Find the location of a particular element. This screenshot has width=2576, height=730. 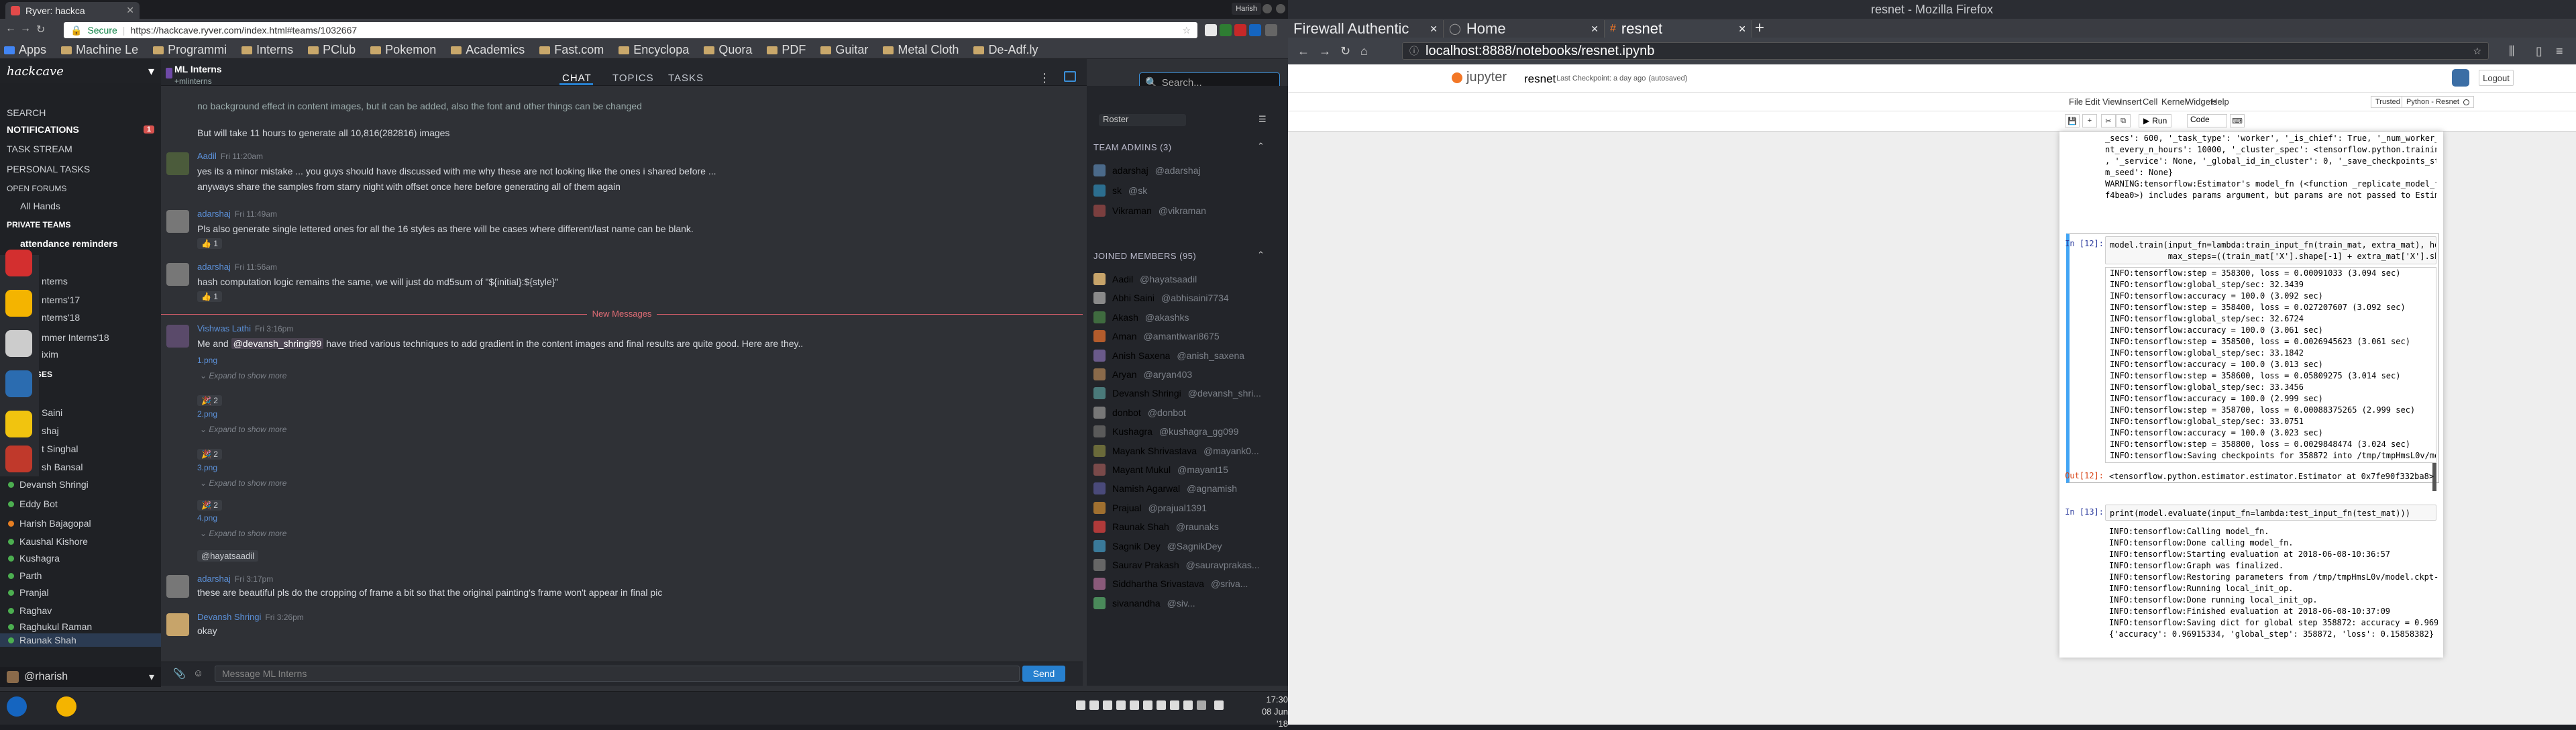

stream-title: ML Interns is located at coordinates (198, 69).